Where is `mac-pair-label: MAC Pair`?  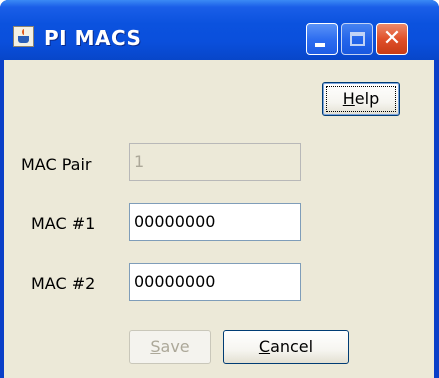 mac-pair-label: MAC Pair is located at coordinates (56, 164).